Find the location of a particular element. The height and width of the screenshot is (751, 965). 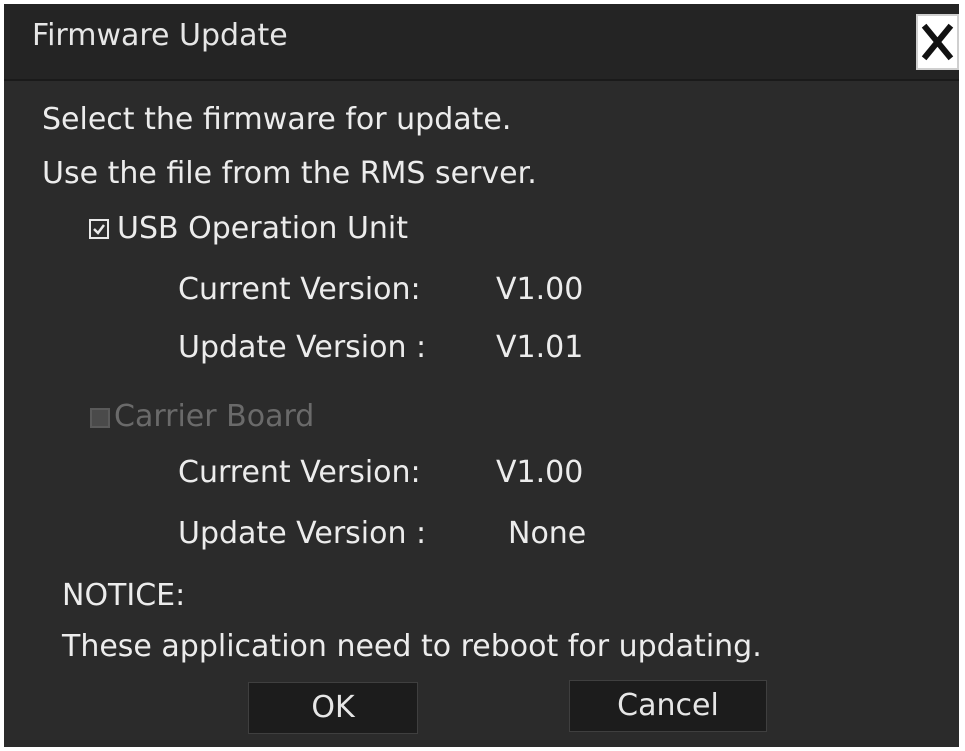

checkmark-icon is located at coordinates (99, 229).